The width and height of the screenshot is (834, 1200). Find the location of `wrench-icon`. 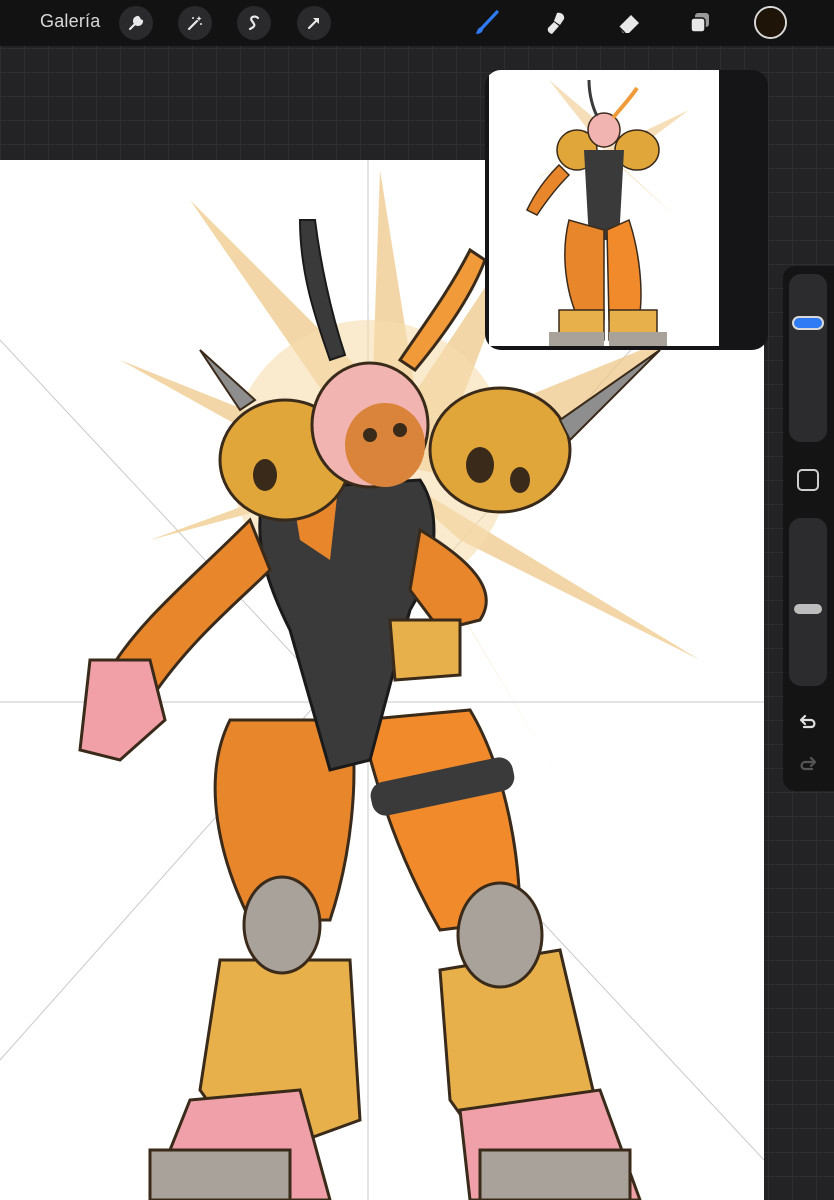

wrench-icon is located at coordinates (136, 23).